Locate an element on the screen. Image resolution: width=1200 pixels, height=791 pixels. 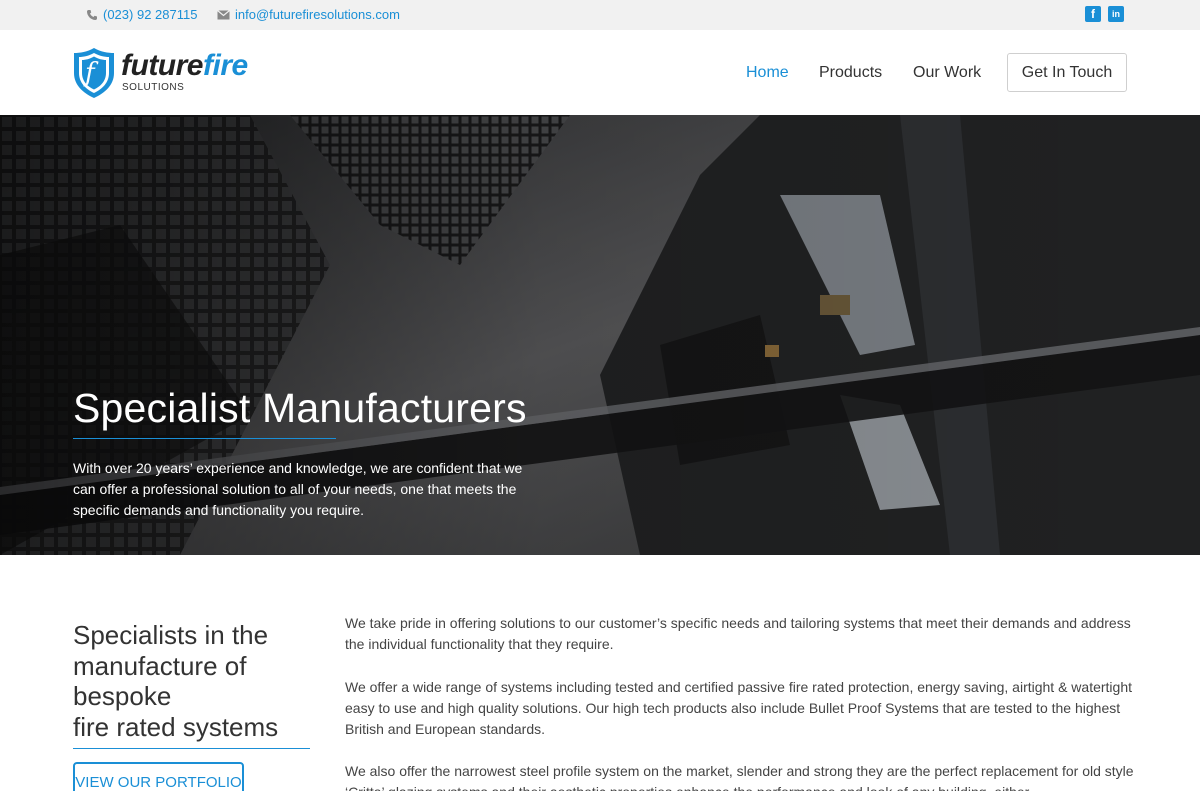
email-link: info@futurefiresolutions.com is located at coordinates (308, 14).